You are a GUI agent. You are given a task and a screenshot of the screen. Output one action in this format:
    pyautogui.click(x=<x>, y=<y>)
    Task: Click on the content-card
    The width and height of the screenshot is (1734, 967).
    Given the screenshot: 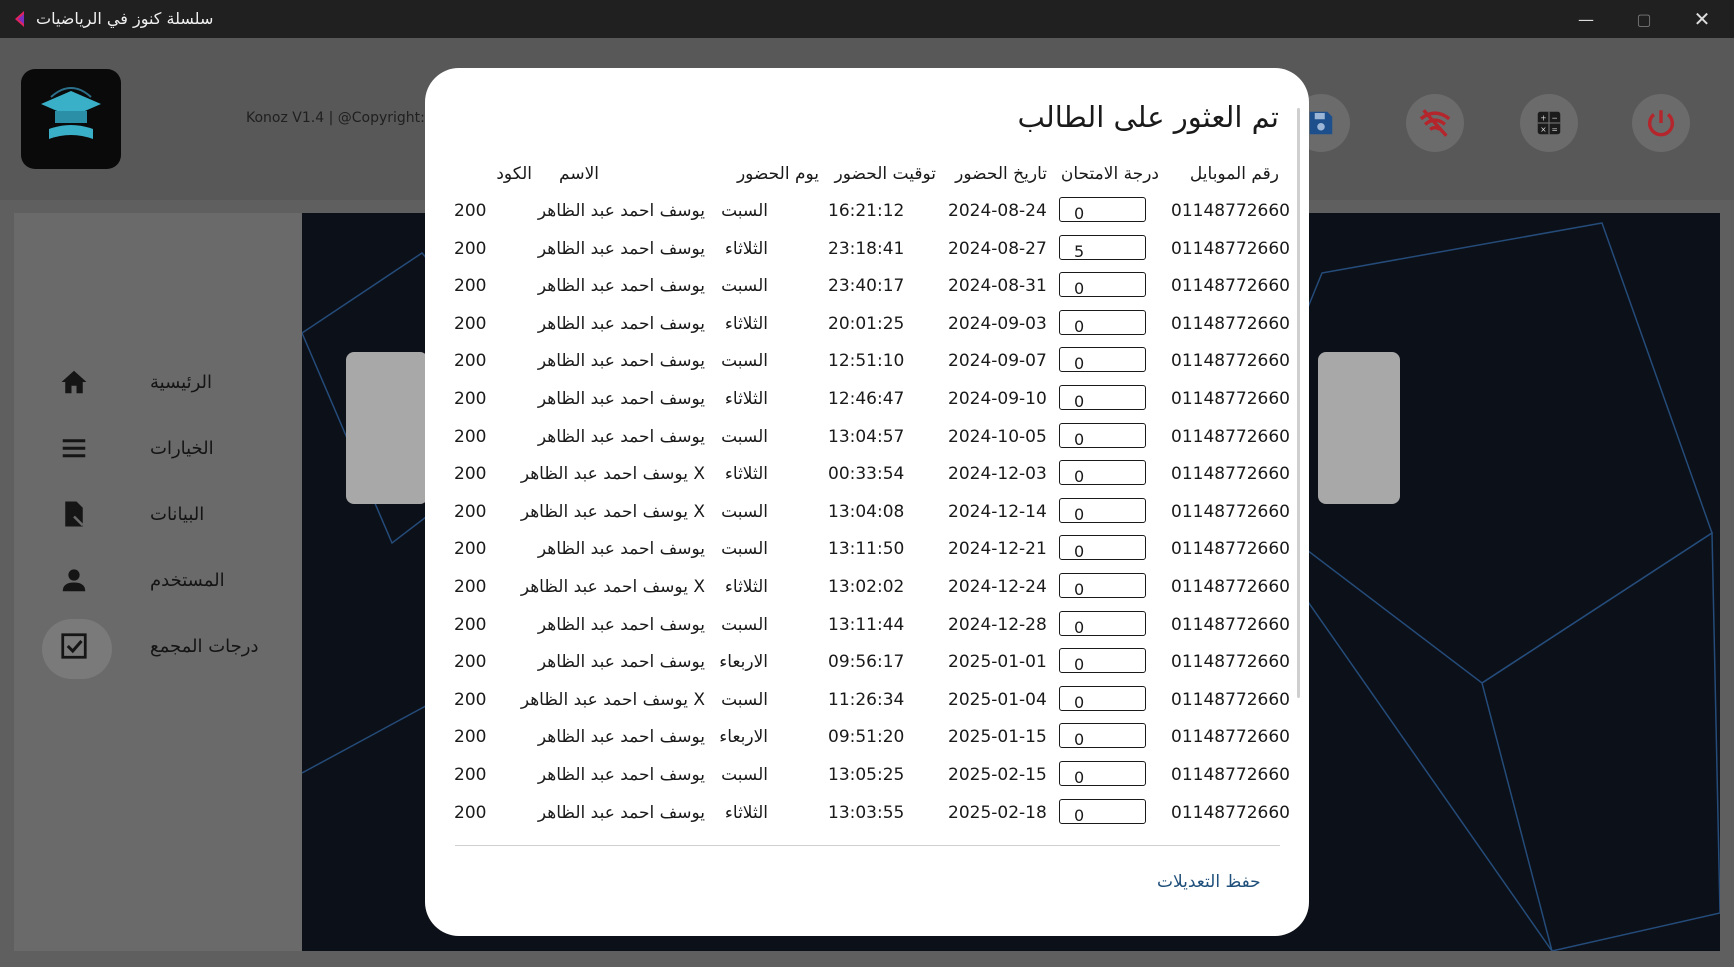 What is the action you would take?
    pyautogui.click(x=387, y=428)
    